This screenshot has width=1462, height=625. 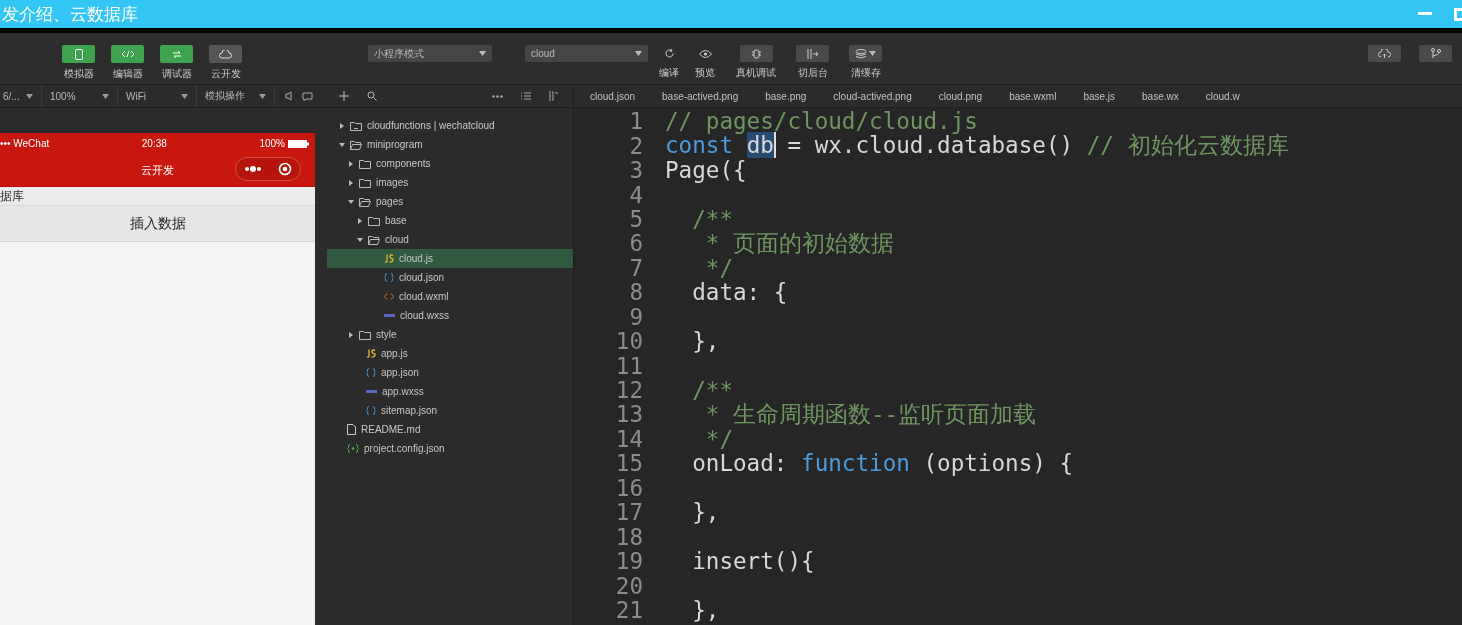 I want to click on editor-tab: base.wxml, so click(x=1033, y=96).